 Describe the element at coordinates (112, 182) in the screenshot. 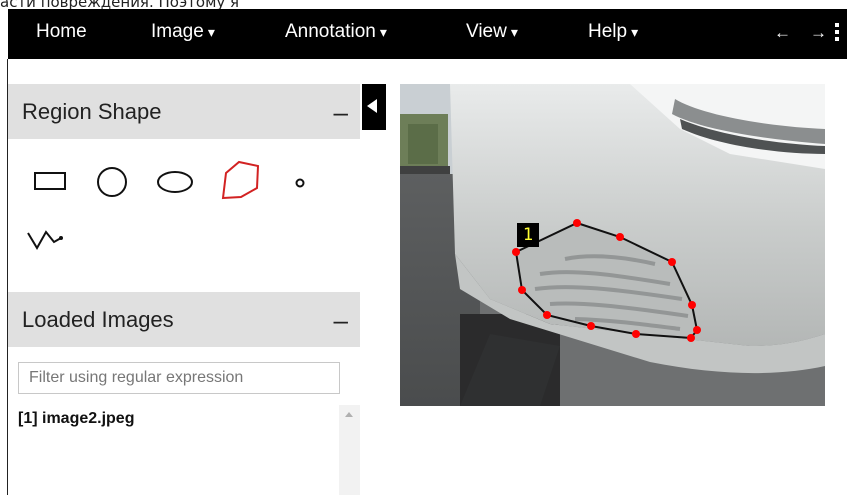

I see `circle-tool-icon` at that location.